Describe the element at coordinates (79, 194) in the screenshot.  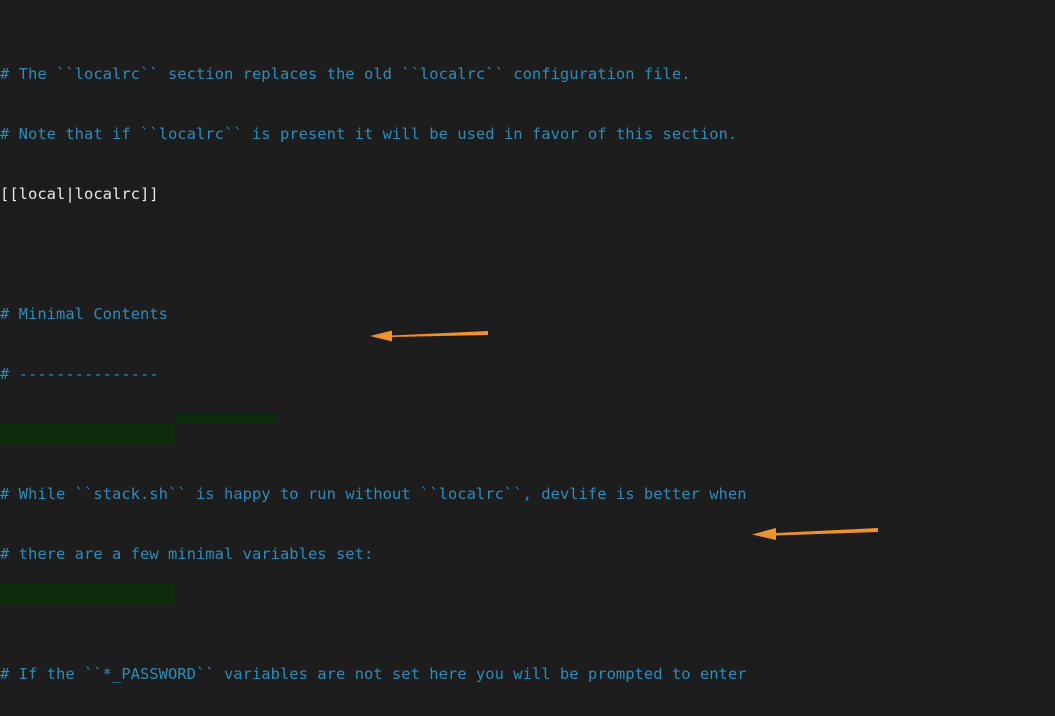
I see `section-header-text: [[local|localrc]]` at that location.